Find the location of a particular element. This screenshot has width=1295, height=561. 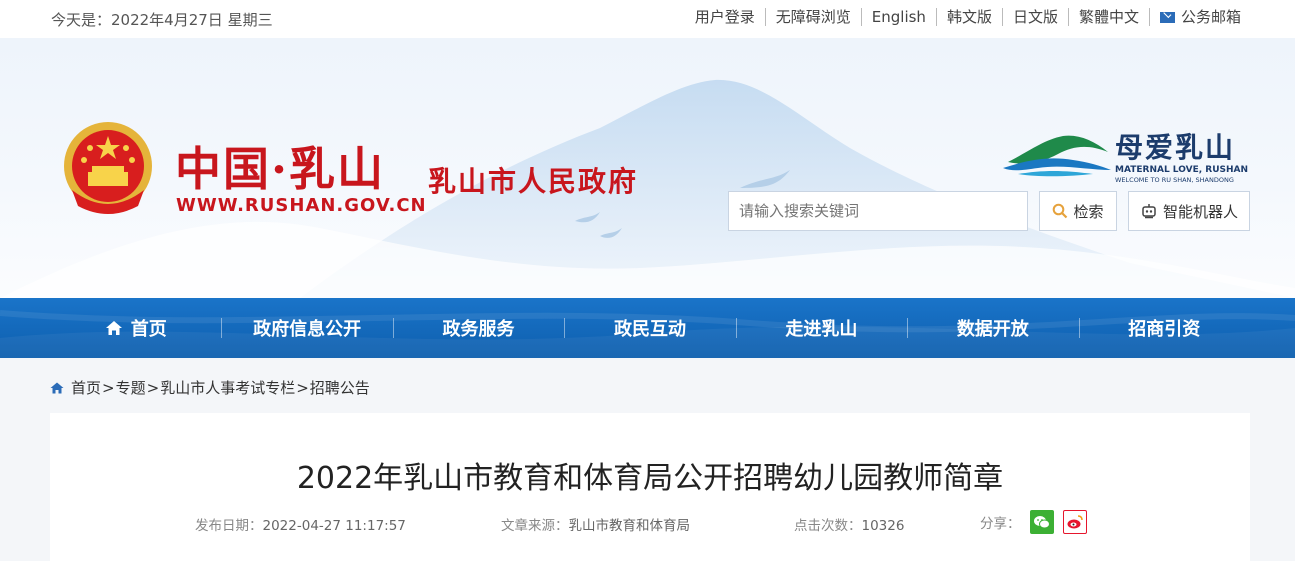

breadcrumb-home: 首页 is located at coordinates (86, 387).